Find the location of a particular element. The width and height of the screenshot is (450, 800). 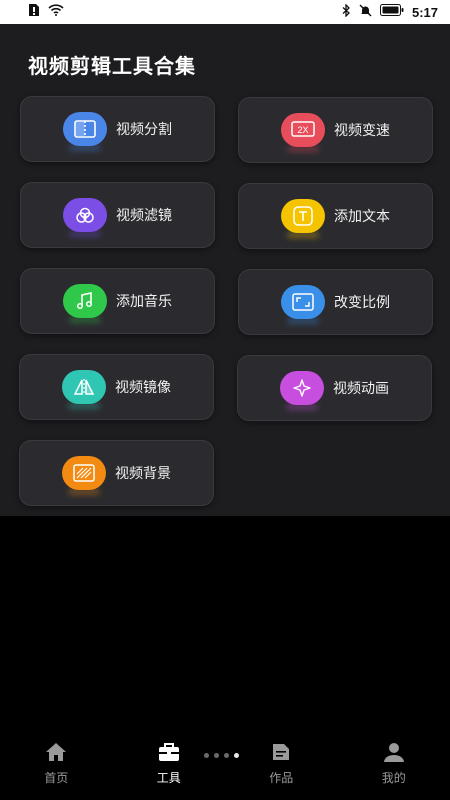

tool-card-animation: 视频动画 is located at coordinates (334, 388).